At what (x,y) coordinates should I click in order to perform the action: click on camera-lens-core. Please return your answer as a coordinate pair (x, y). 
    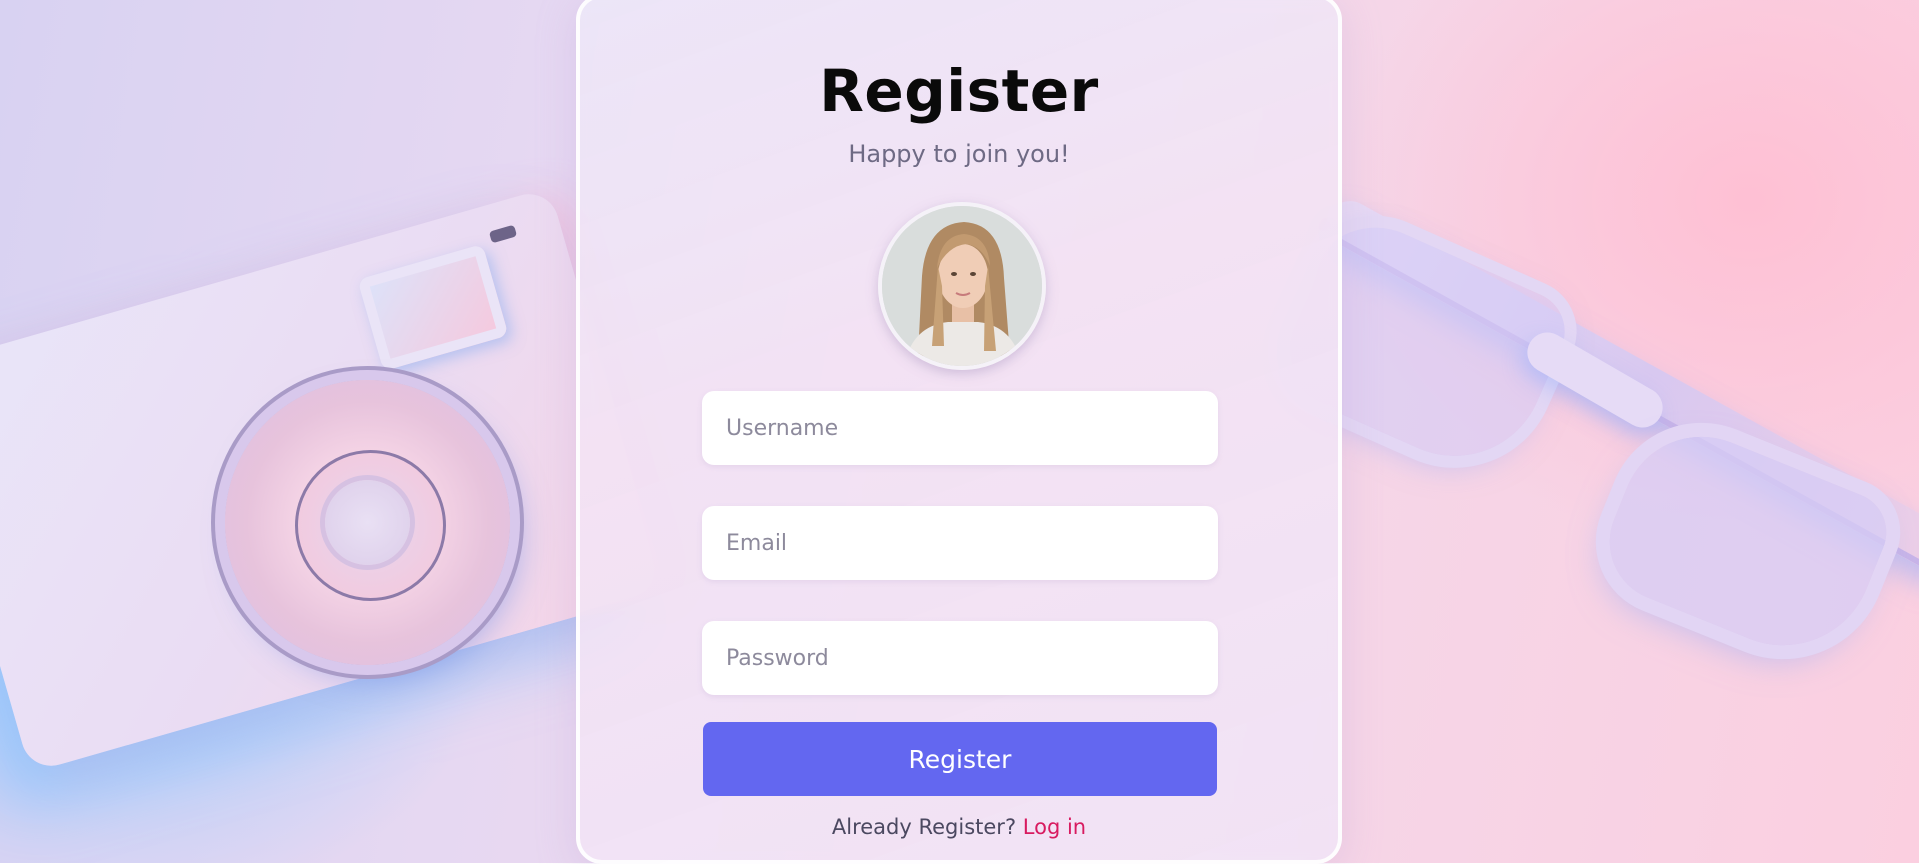
    Looking at the image, I should click on (367, 522).